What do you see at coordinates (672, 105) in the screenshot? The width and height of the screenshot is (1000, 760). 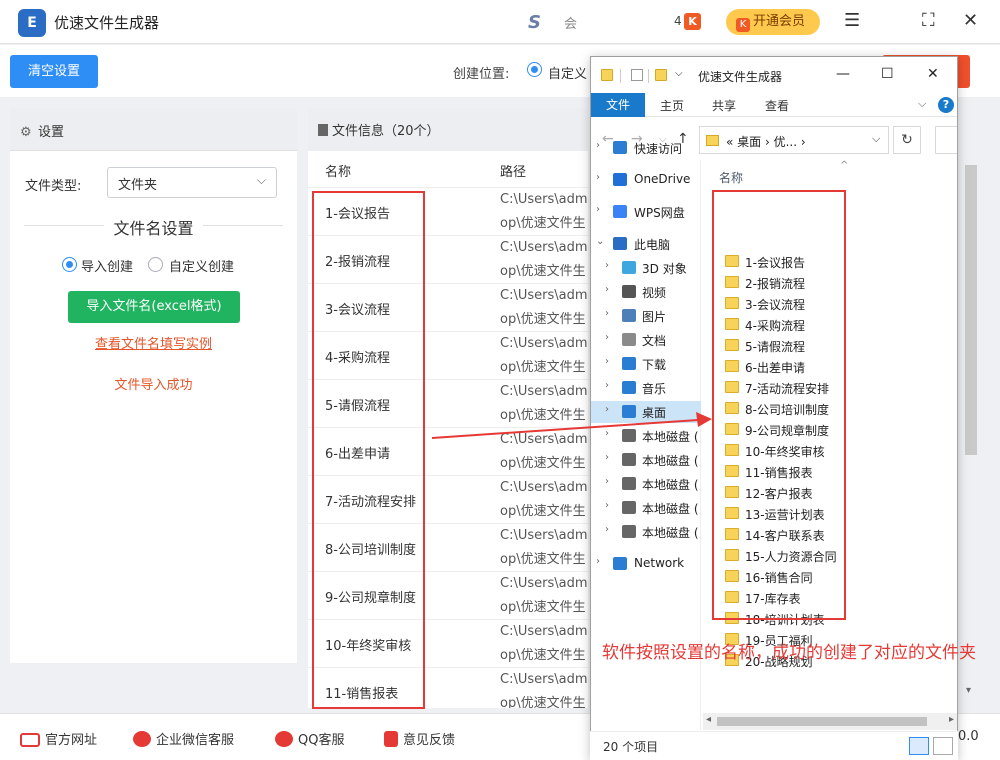 I see `tab-home: 主页` at bounding box center [672, 105].